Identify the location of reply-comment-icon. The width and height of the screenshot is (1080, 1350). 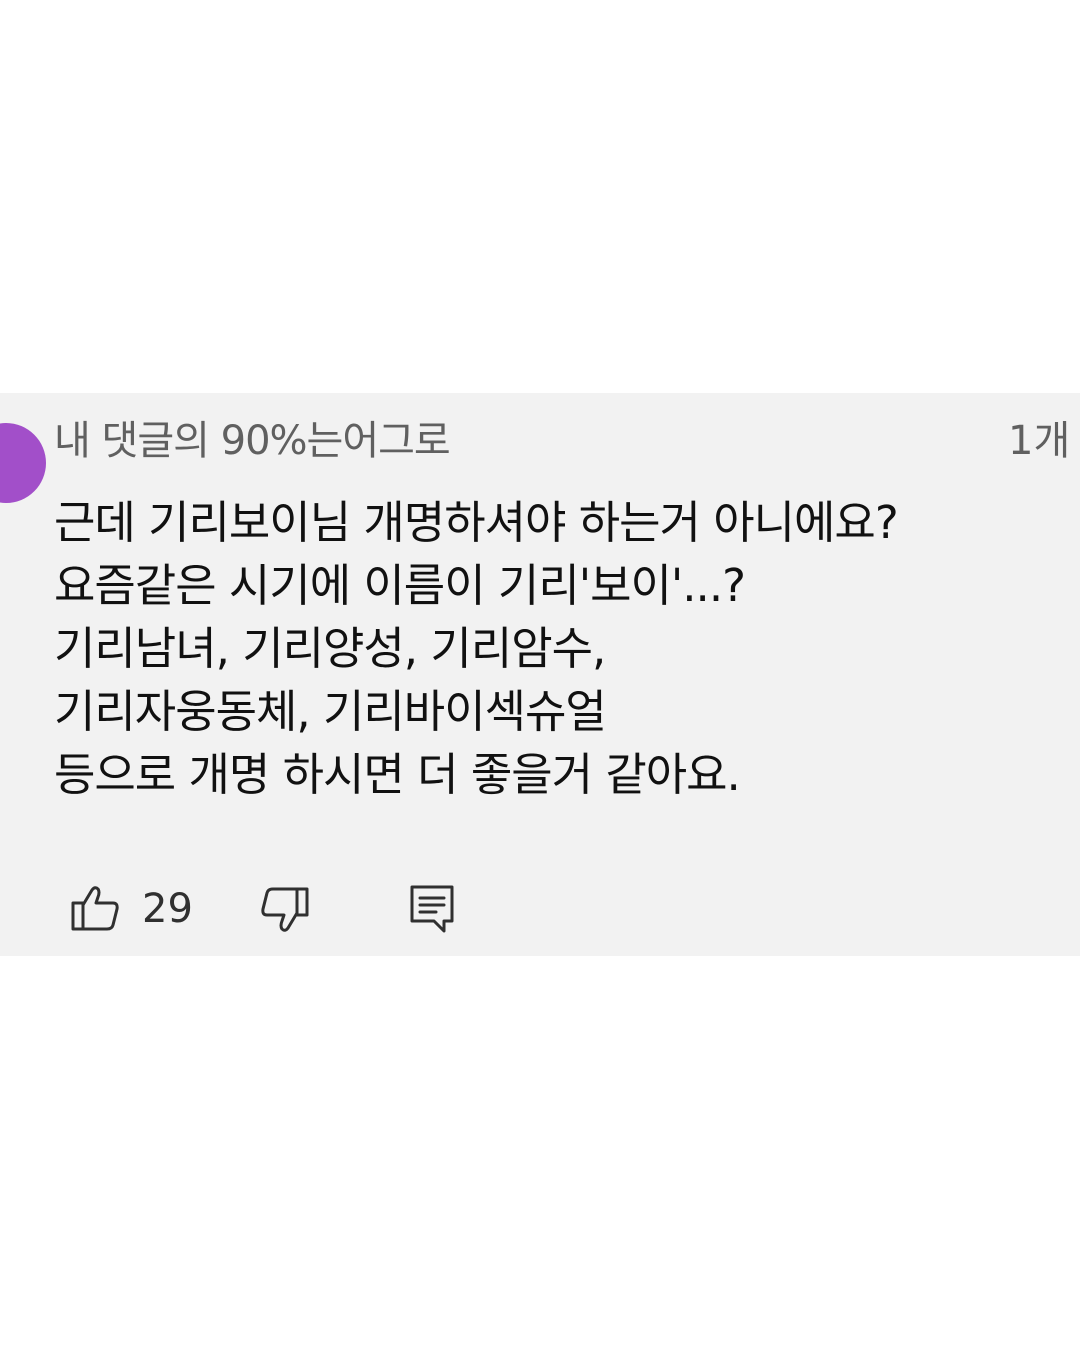
(432, 909).